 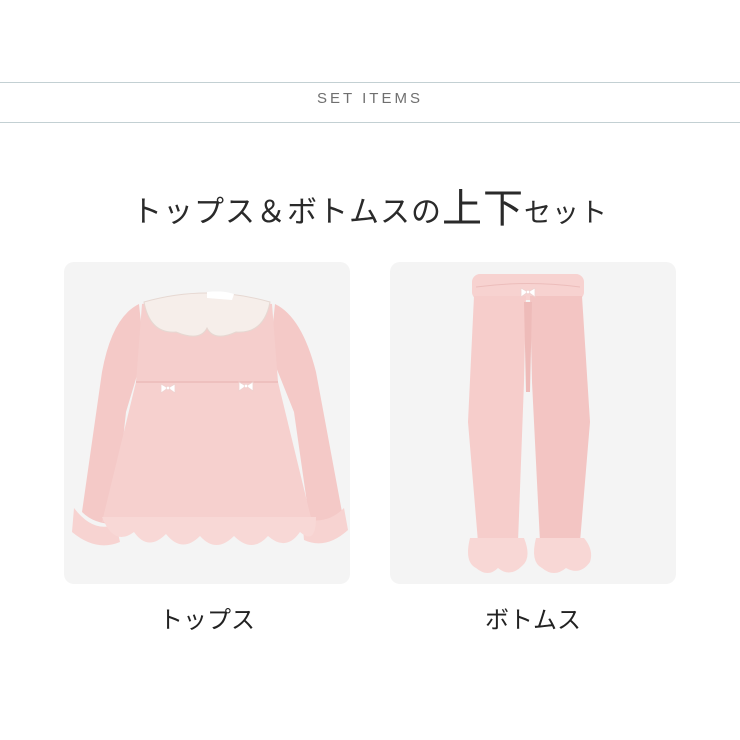 What do you see at coordinates (370, 122) in the screenshot?
I see `bottom-divider` at bounding box center [370, 122].